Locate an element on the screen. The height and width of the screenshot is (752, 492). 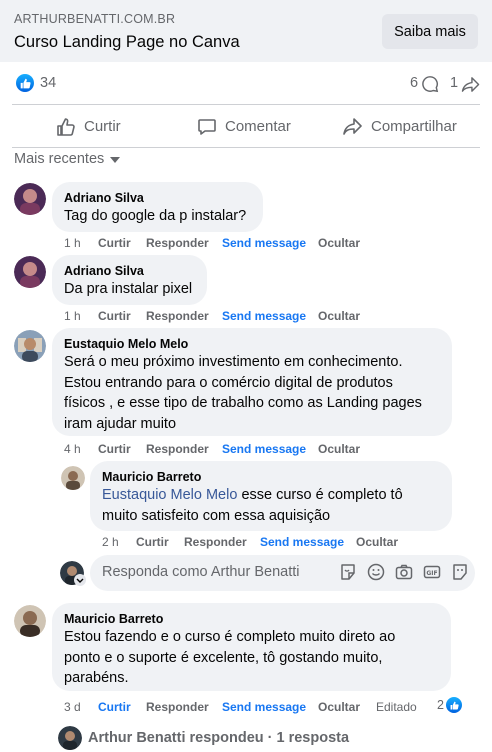
like-count: 34 is located at coordinates (48, 83).